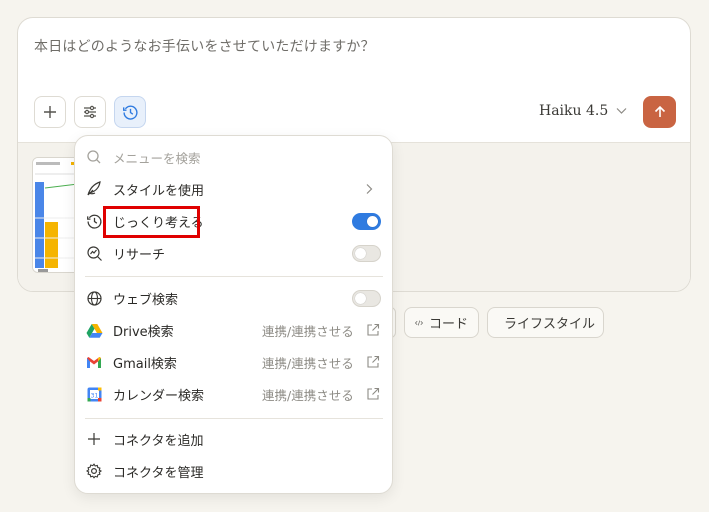 This screenshot has width=709, height=512. I want to click on calendar-icon: 31, so click(94, 394).